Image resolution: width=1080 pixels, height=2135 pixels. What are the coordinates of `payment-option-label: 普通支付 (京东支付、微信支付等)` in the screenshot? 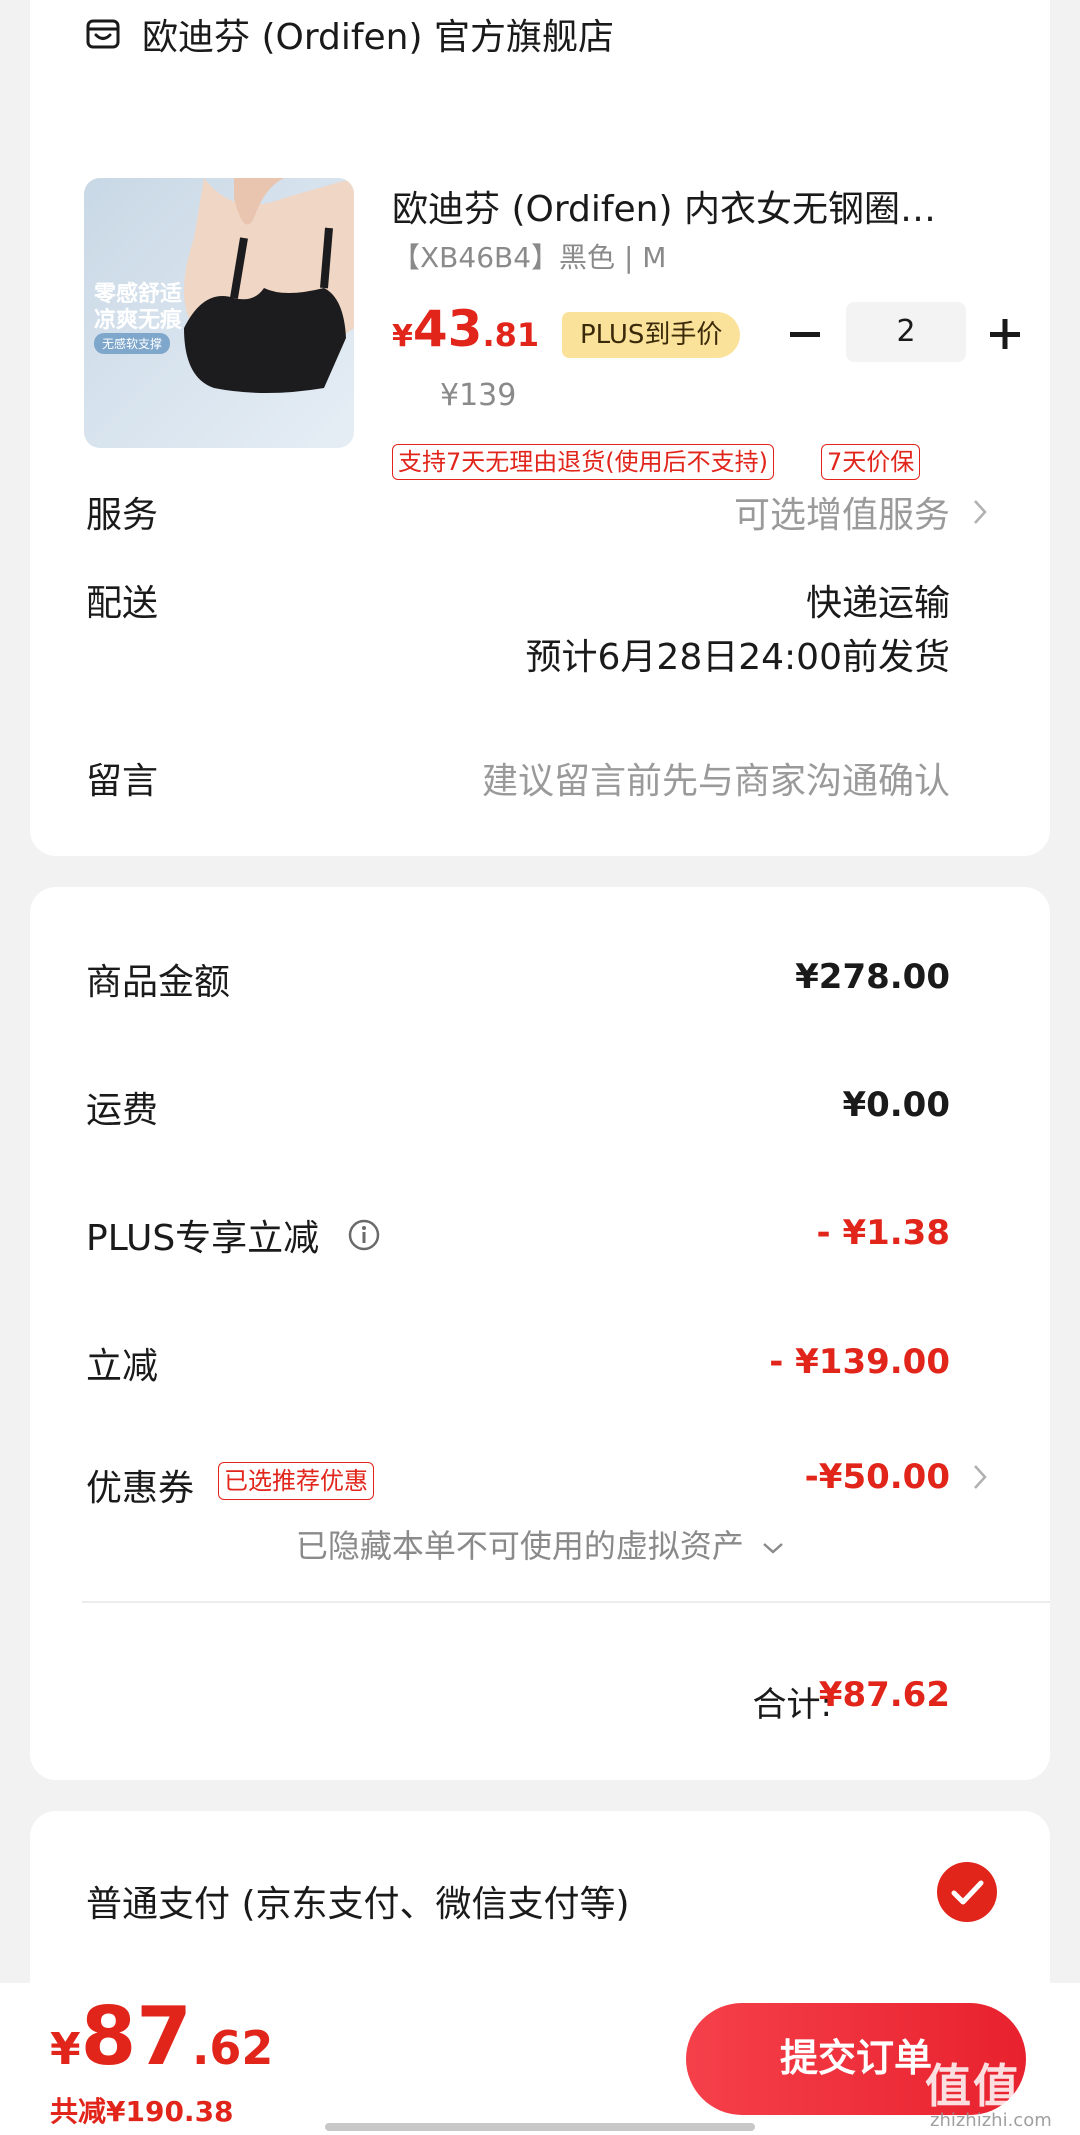 It's located at (358, 1901).